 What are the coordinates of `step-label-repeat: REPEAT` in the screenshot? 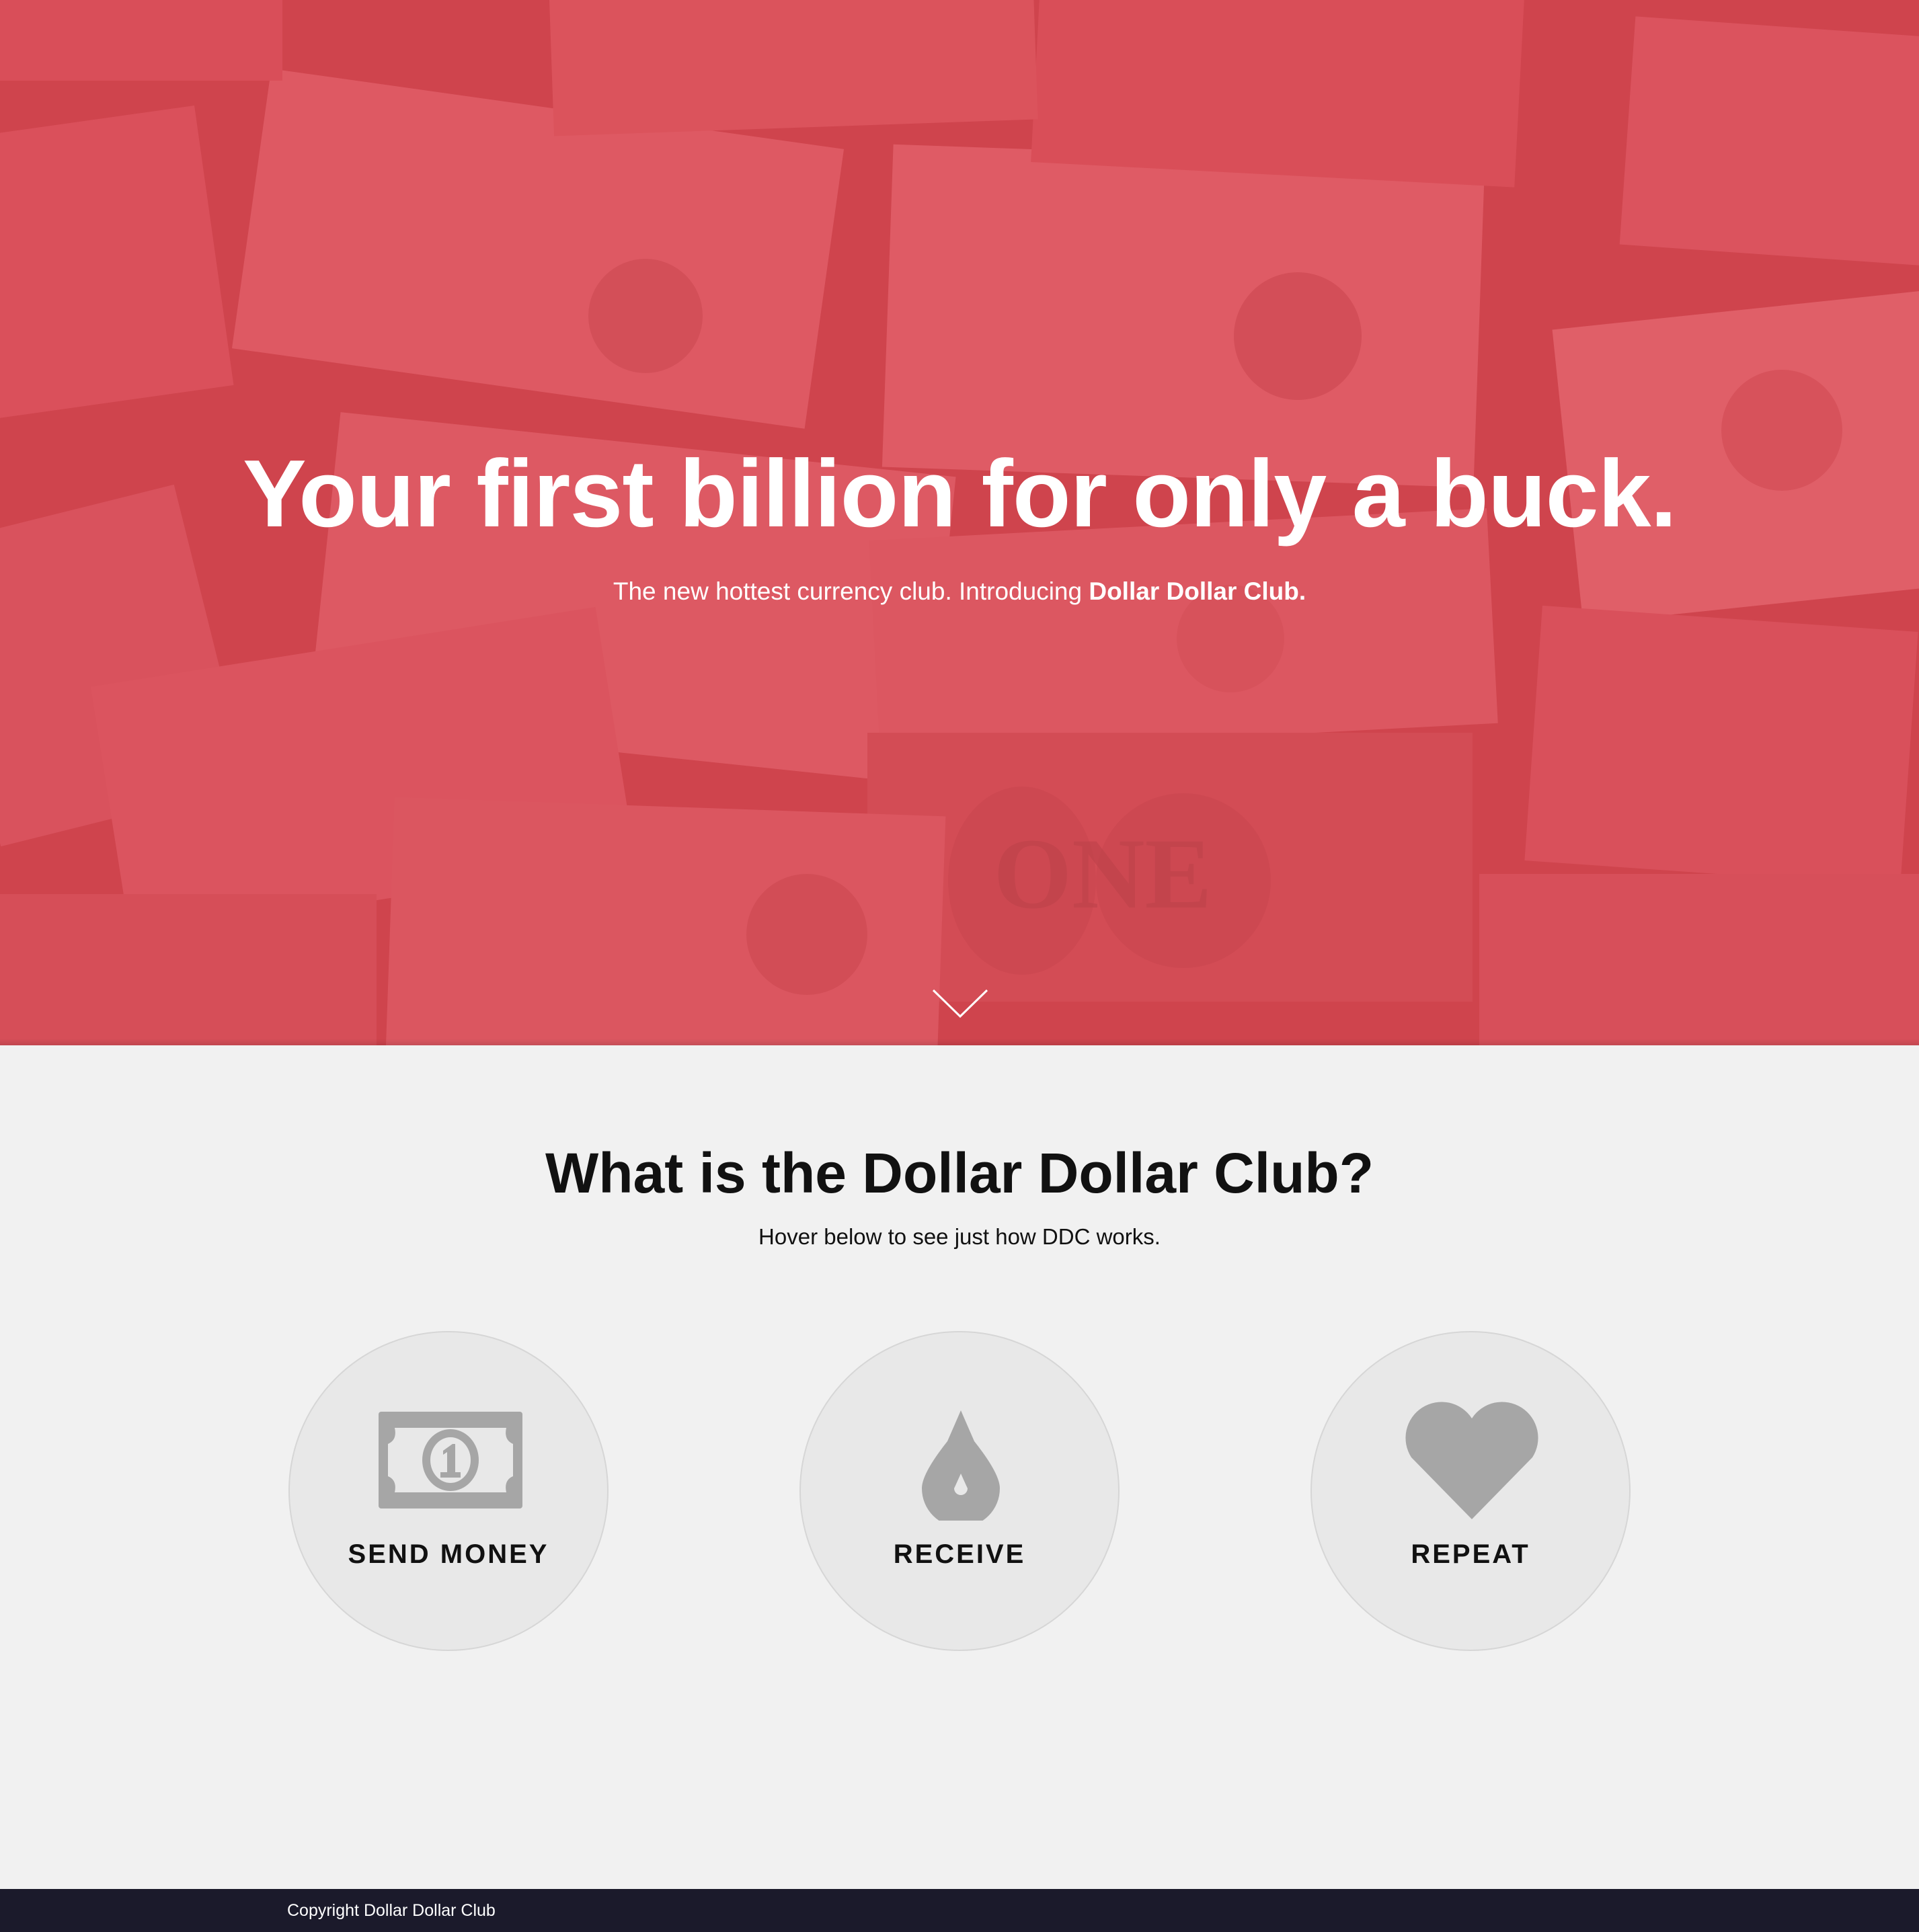 It's located at (1470, 1554).